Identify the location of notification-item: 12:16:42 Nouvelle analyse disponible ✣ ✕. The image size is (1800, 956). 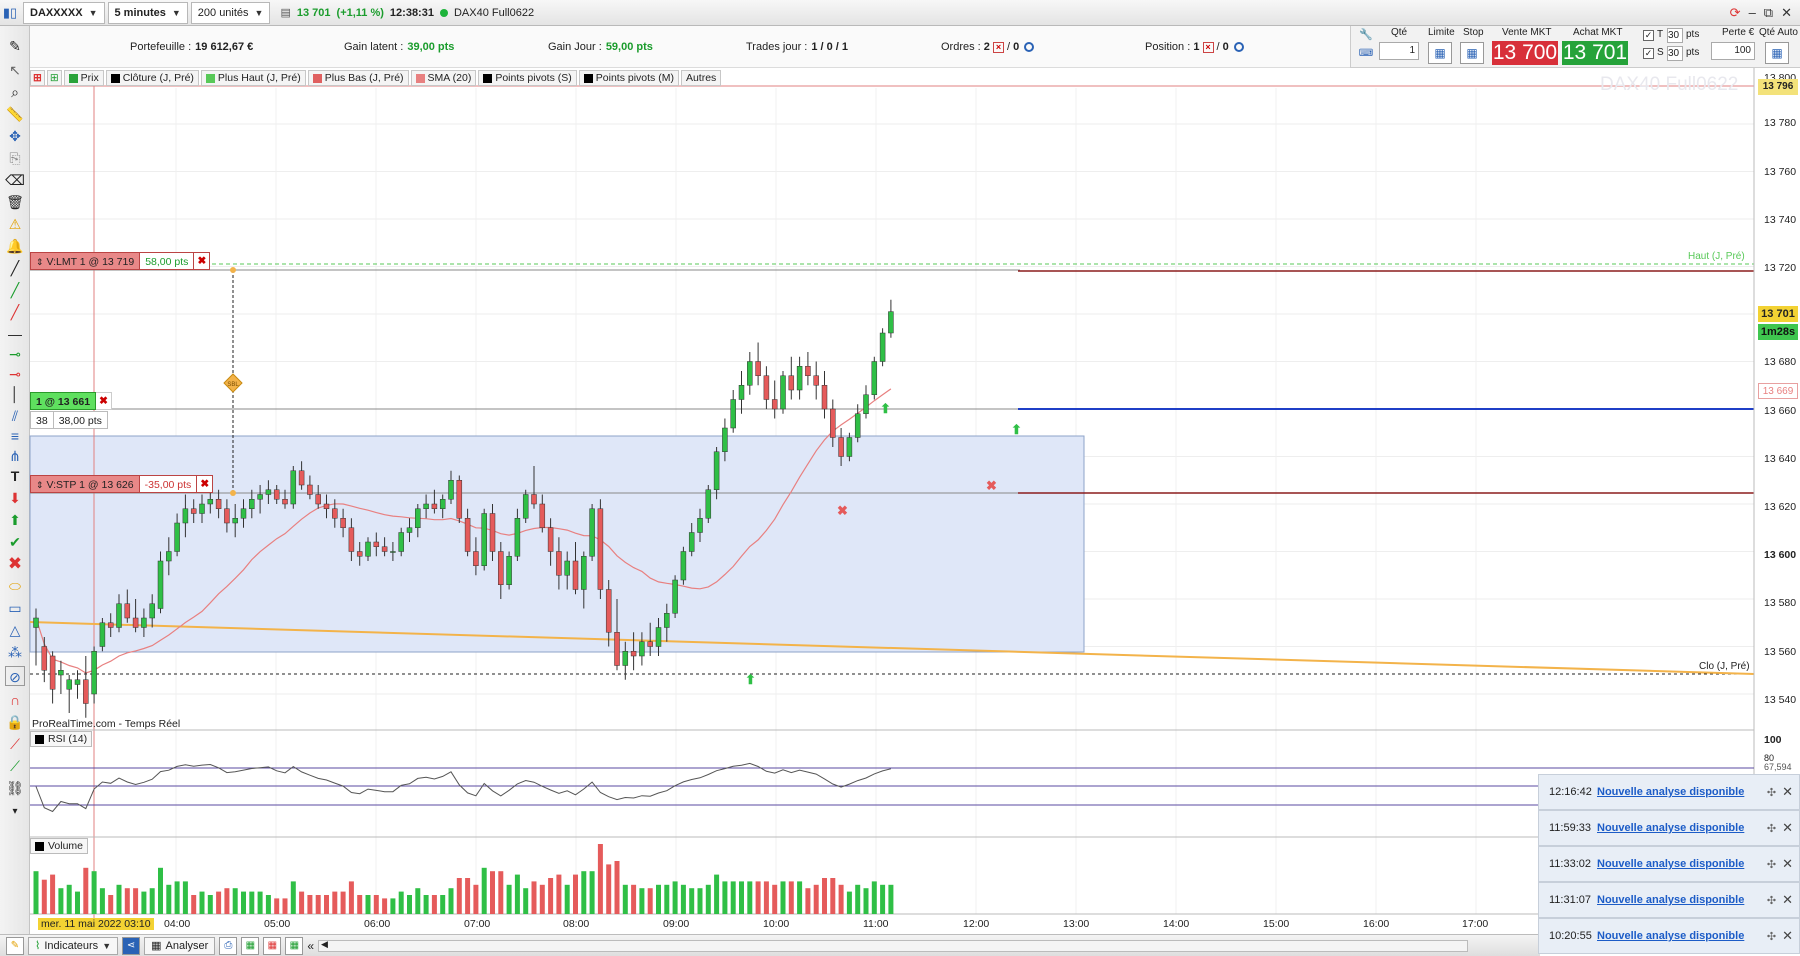
(1669, 792).